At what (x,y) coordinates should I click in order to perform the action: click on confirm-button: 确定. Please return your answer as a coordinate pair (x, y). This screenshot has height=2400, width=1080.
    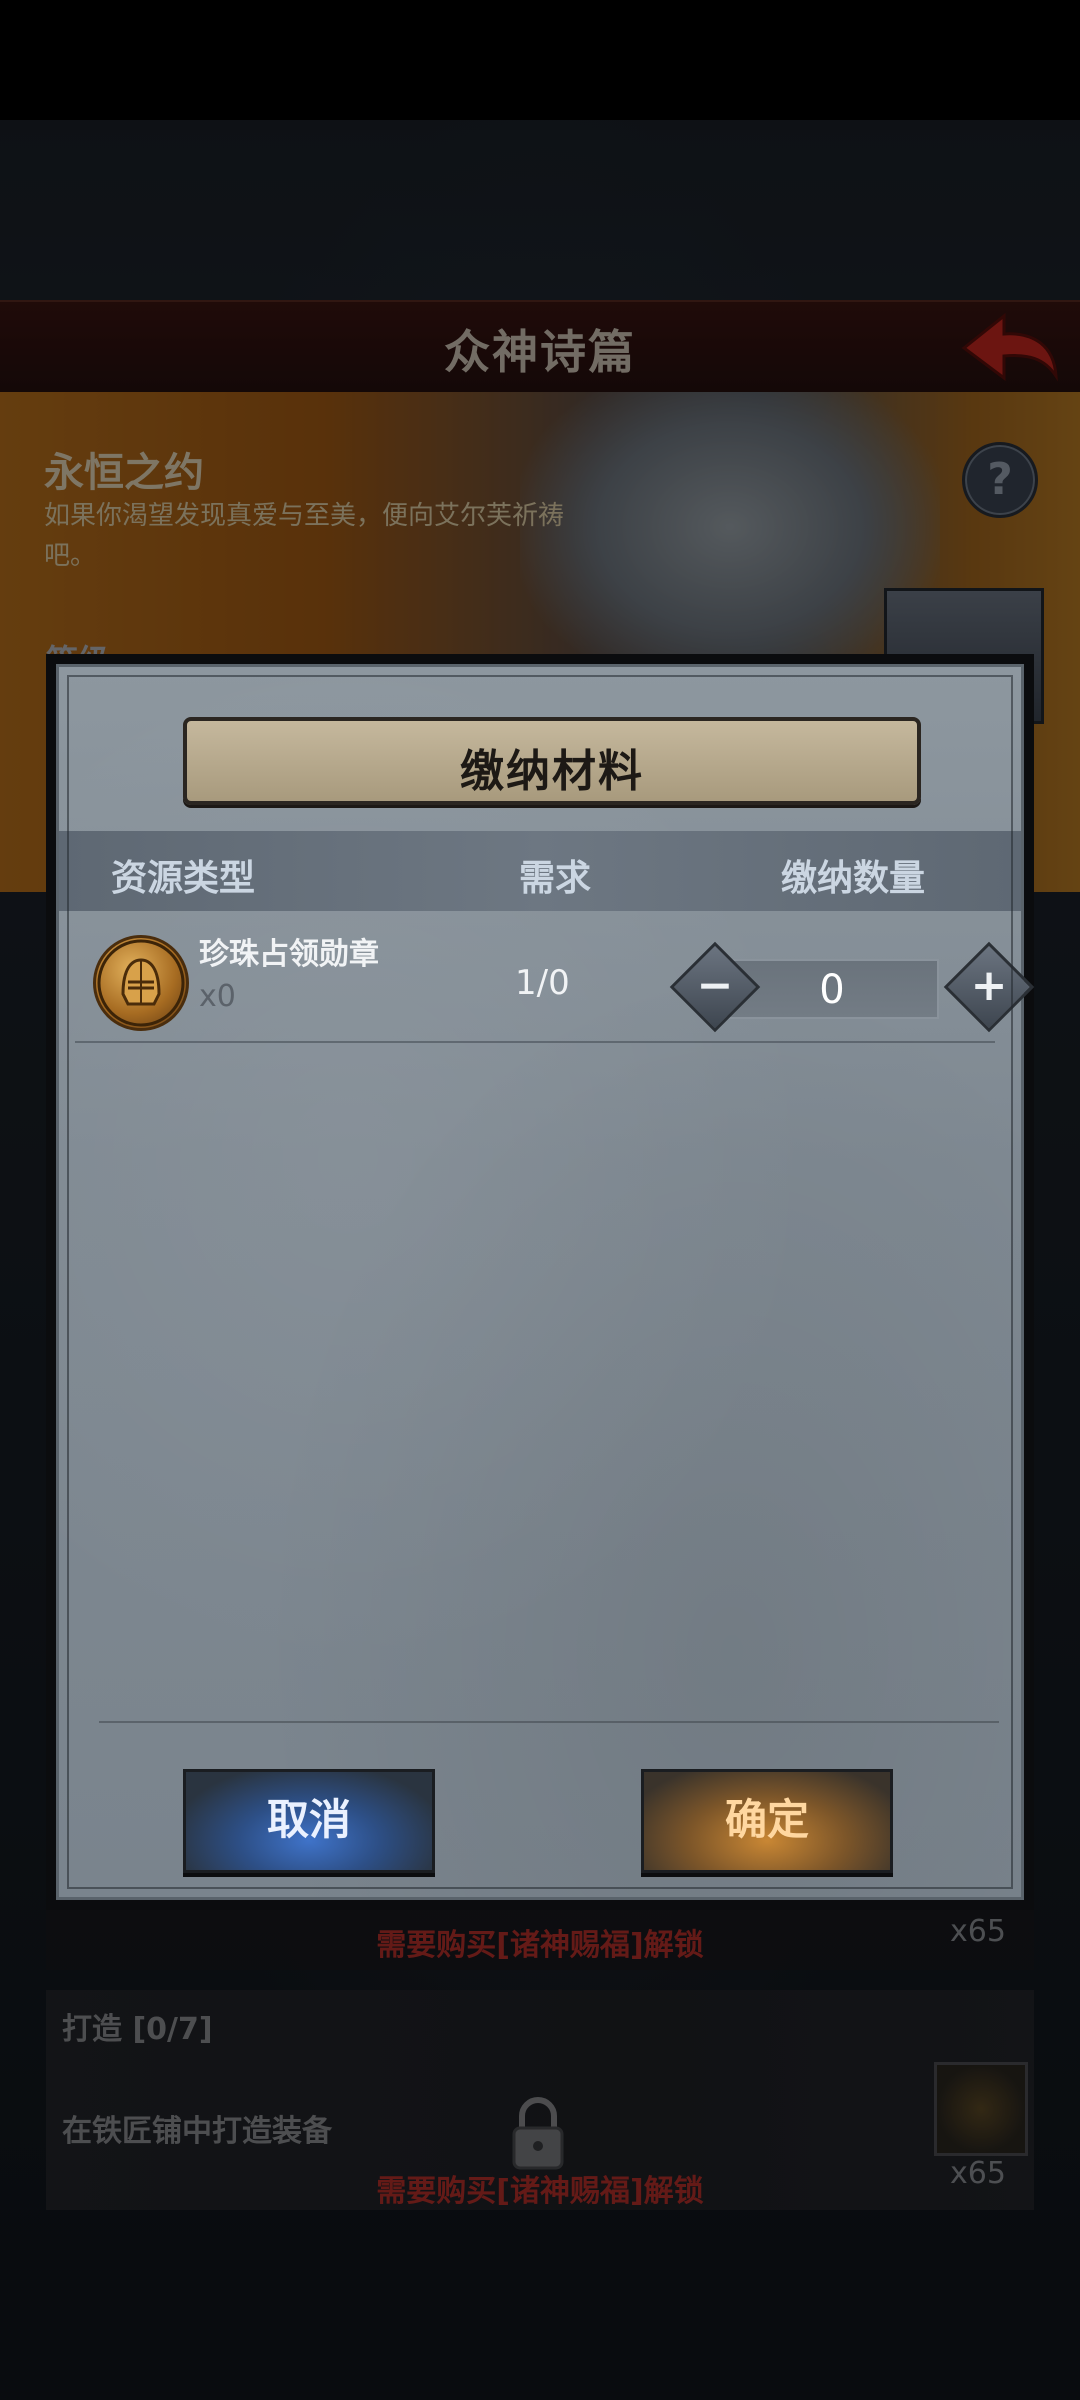
    Looking at the image, I should click on (767, 1821).